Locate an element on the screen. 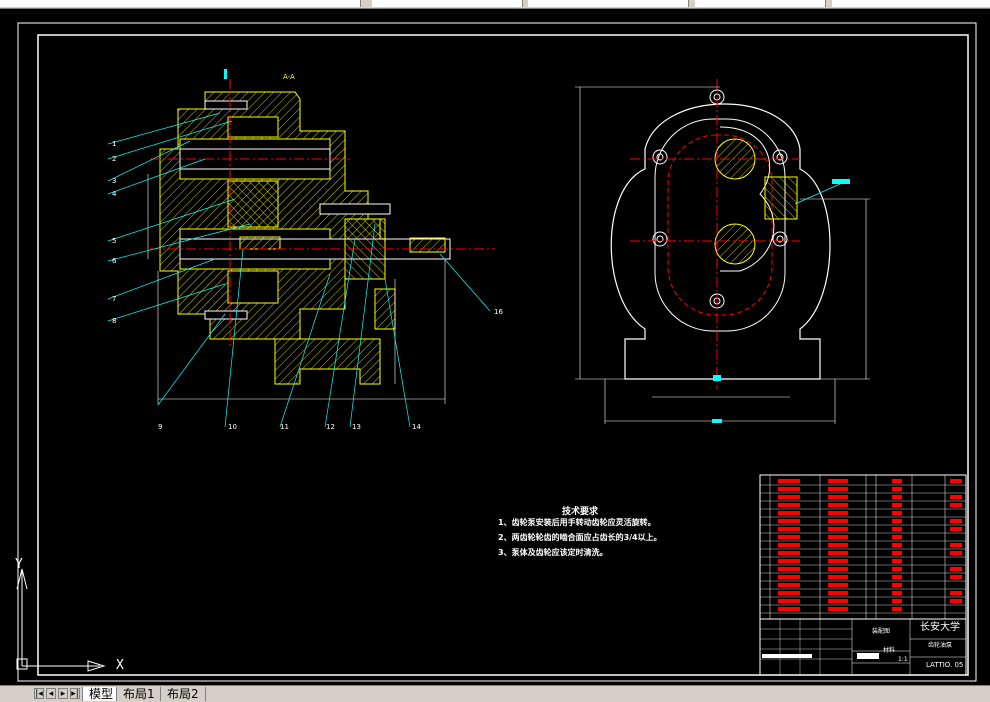  gear-mesh is located at coordinates (253, 204).